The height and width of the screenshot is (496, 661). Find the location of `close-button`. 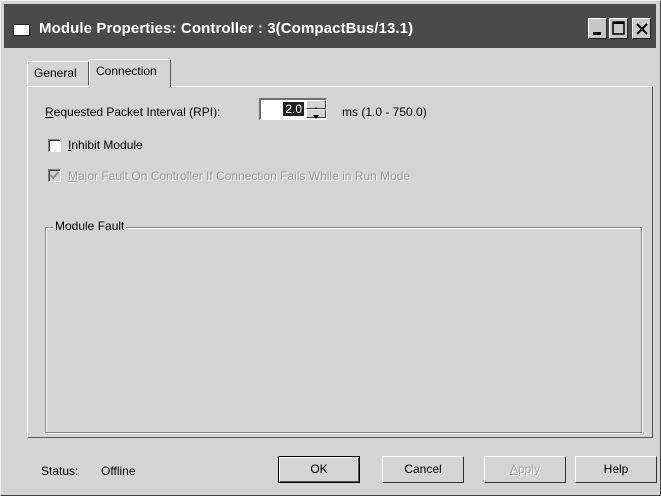

close-button is located at coordinates (641, 28).